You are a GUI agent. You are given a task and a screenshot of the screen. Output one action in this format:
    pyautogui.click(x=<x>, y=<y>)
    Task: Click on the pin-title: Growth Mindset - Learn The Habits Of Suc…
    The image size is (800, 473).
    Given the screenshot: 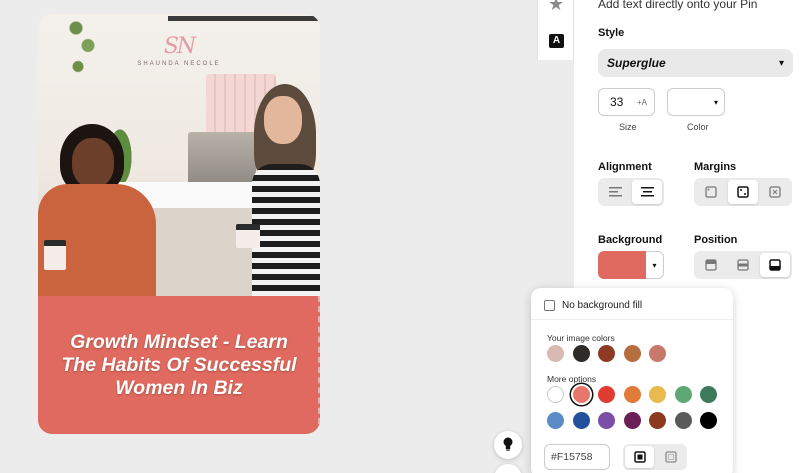 What is the action you would take?
    pyautogui.click(x=179, y=365)
    